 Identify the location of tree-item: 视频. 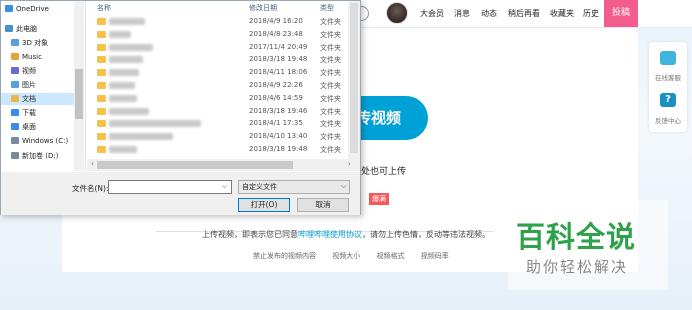
(23, 71).